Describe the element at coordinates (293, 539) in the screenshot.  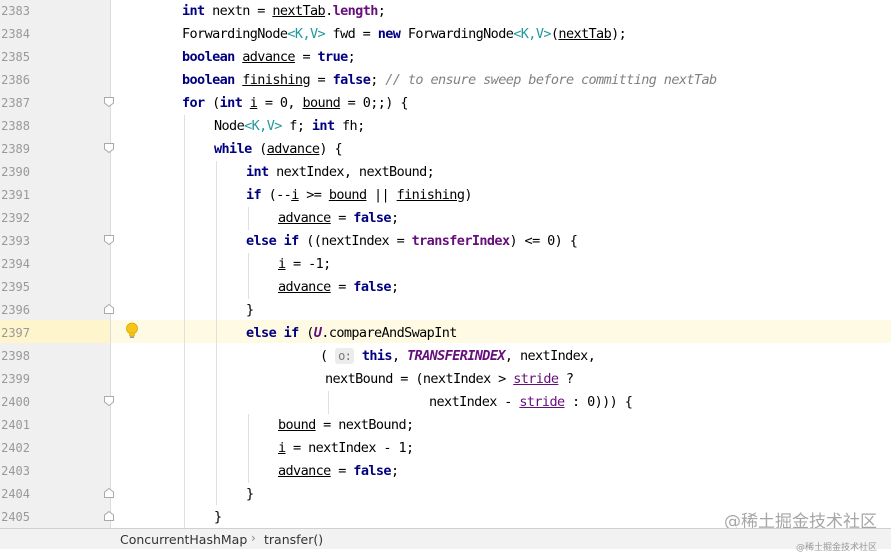
I see `breadcrumb-method: transfer()` at that location.